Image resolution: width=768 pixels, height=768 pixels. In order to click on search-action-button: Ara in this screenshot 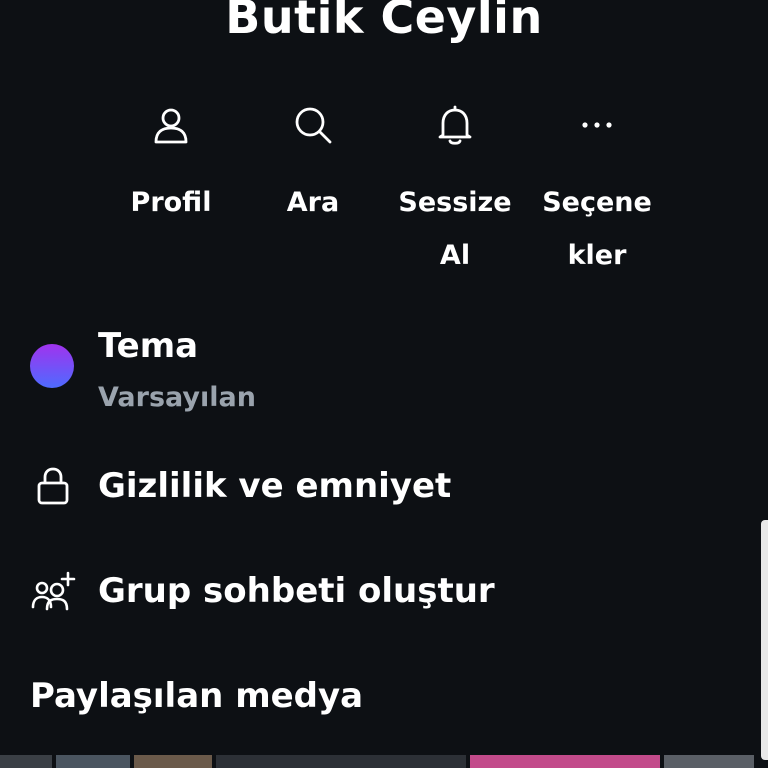, I will do `click(313, 190)`.